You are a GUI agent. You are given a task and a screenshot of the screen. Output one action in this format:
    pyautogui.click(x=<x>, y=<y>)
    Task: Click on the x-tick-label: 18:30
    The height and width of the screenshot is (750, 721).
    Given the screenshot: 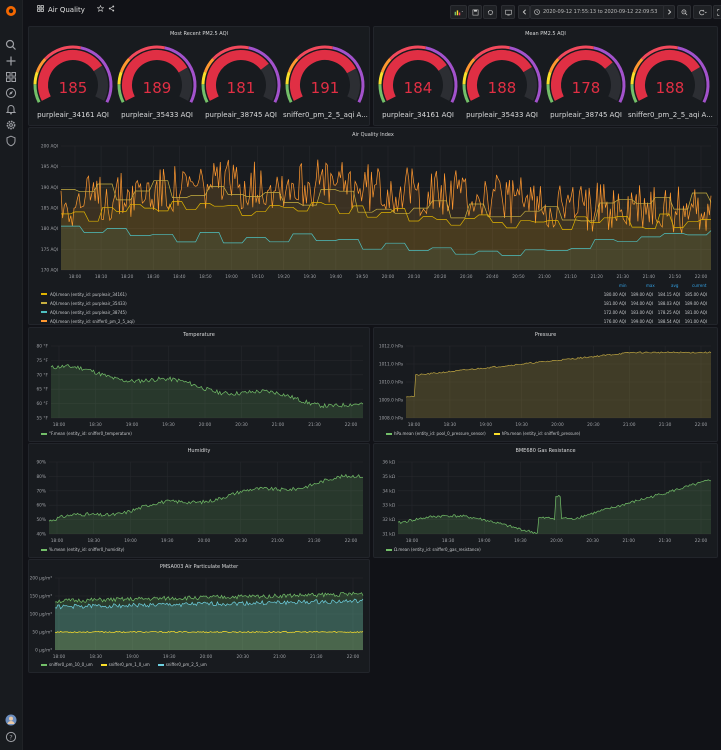 What is the action you would take?
    pyautogui.click(x=450, y=425)
    